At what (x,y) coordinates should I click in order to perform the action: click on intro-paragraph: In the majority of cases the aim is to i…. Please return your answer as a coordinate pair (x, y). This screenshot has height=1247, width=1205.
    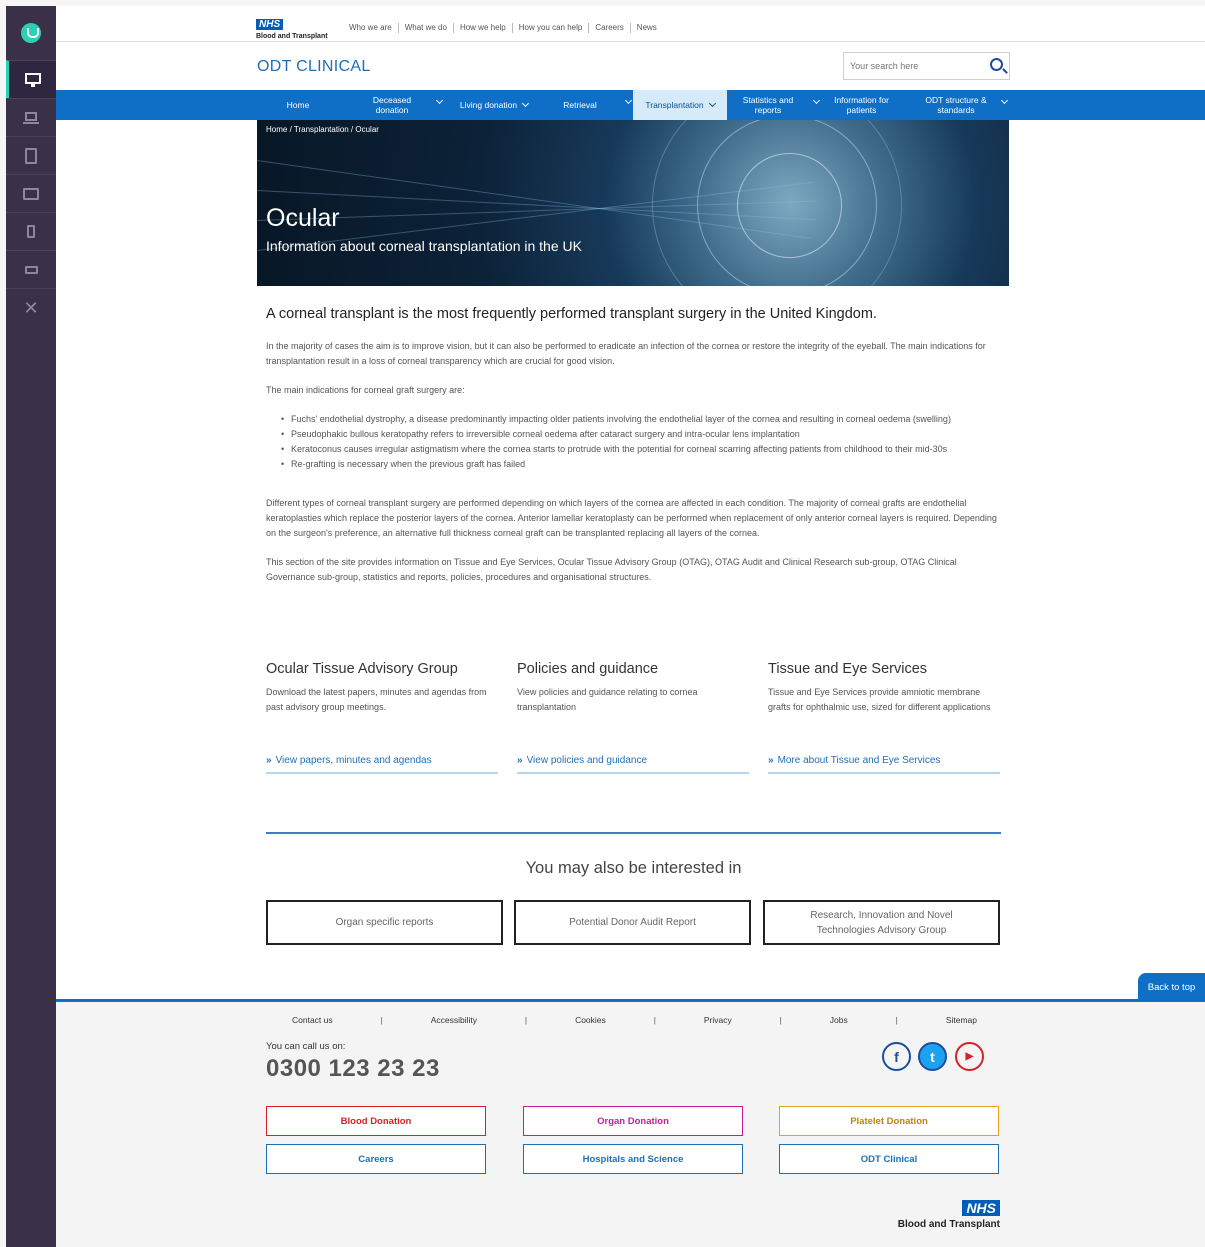
    Looking at the image, I should click on (626, 353).